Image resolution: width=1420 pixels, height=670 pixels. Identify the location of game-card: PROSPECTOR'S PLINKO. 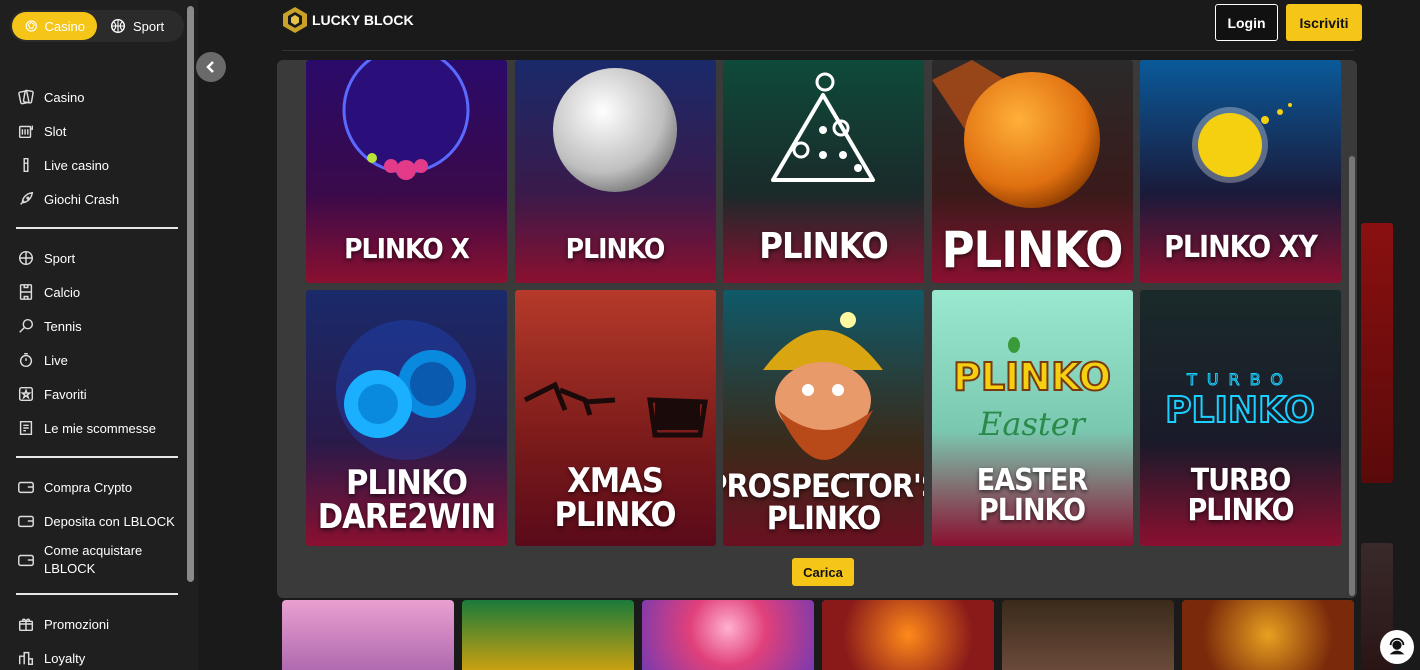
(823, 418).